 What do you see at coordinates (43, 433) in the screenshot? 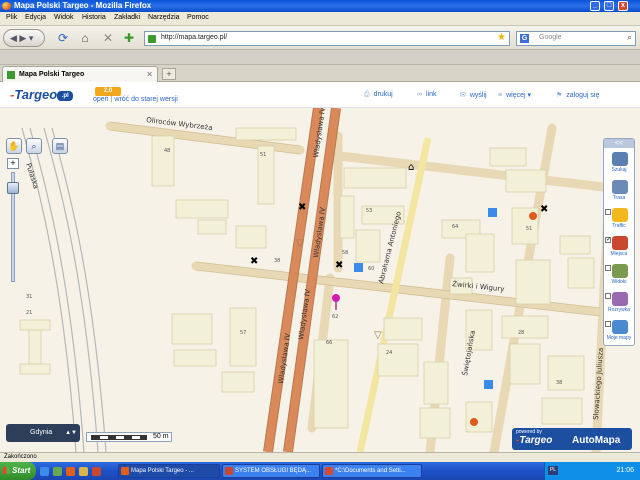
I see `city-selector: Gdynia ▲▼` at bounding box center [43, 433].